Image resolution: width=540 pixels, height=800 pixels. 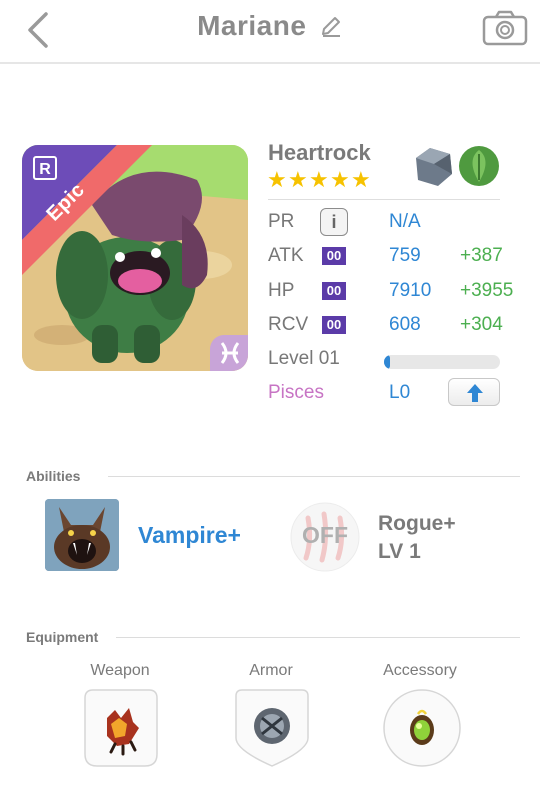 I want to click on info-button: i, so click(x=334, y=222).